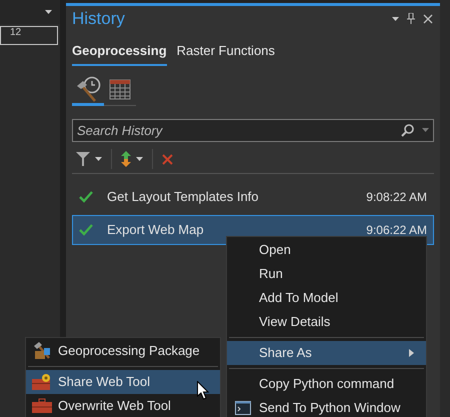 Image resolution: width=450 pixels, height=417 pixels. I want to click on sort-arrows-icon, so click(126, 159).